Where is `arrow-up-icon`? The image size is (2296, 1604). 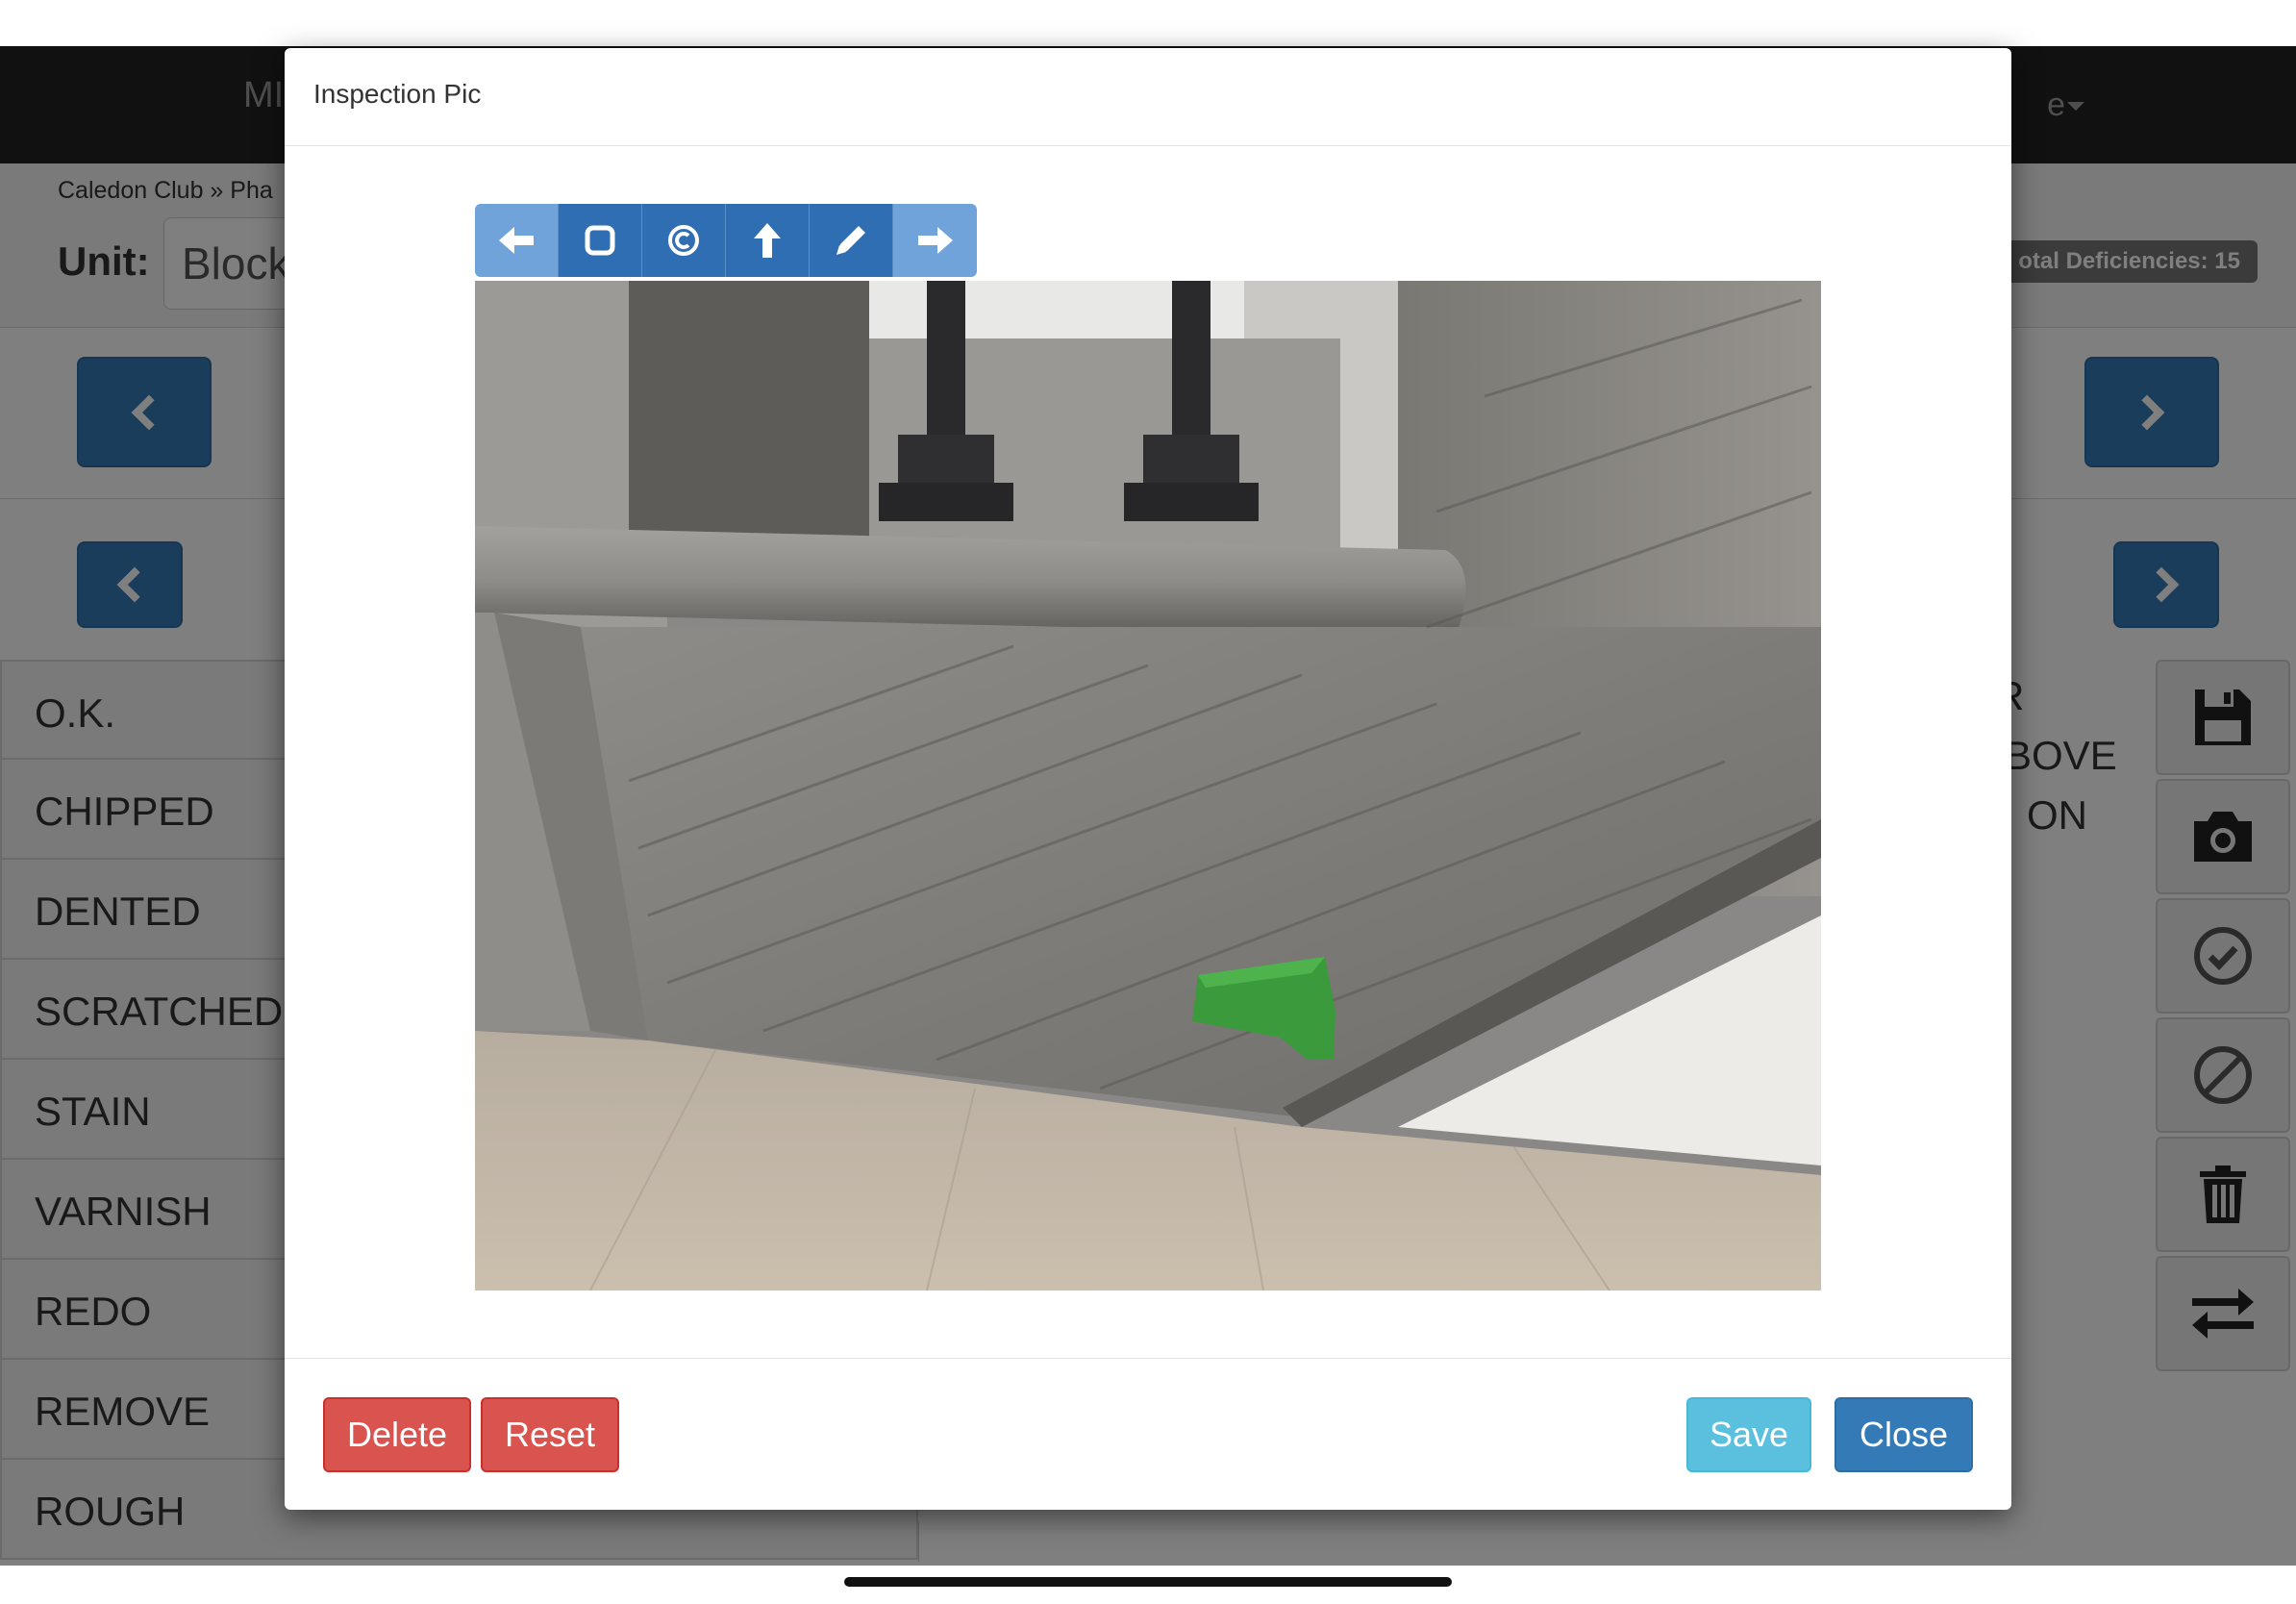 arrow-up-icon is located at coordinates (767, 240).